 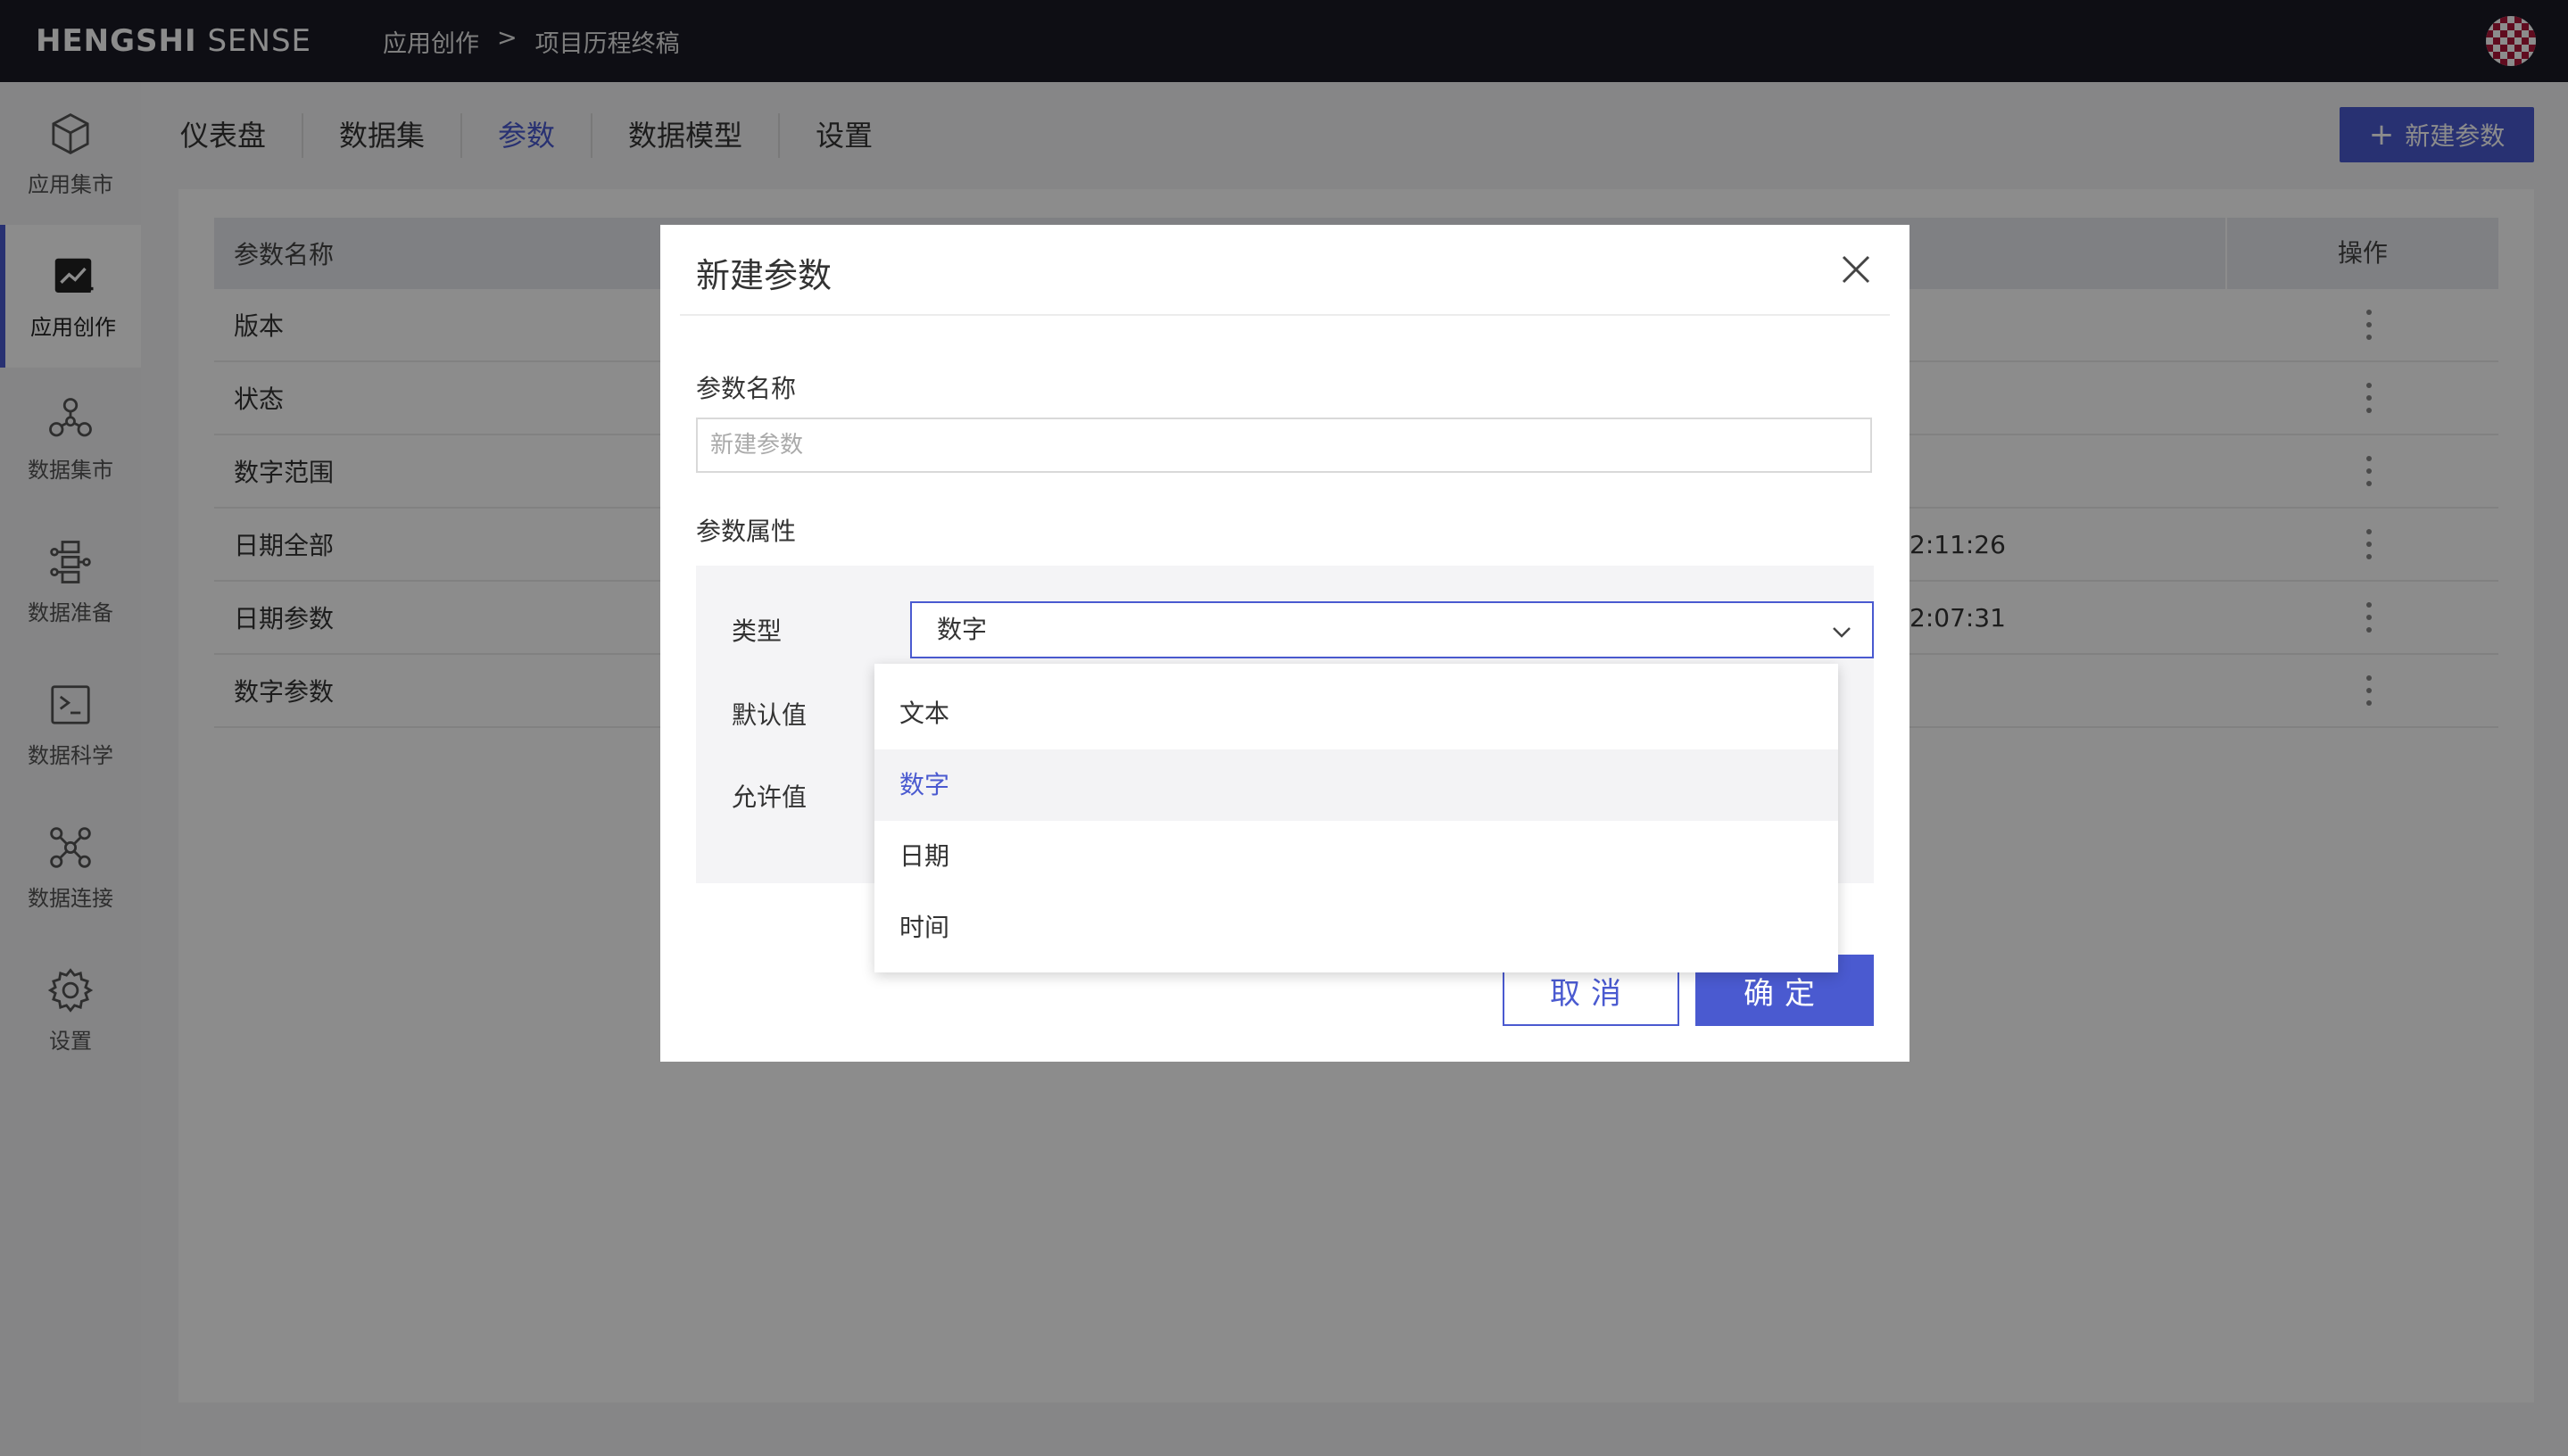 I want to click on option-number: 数字, so click(x=1356, y=785).